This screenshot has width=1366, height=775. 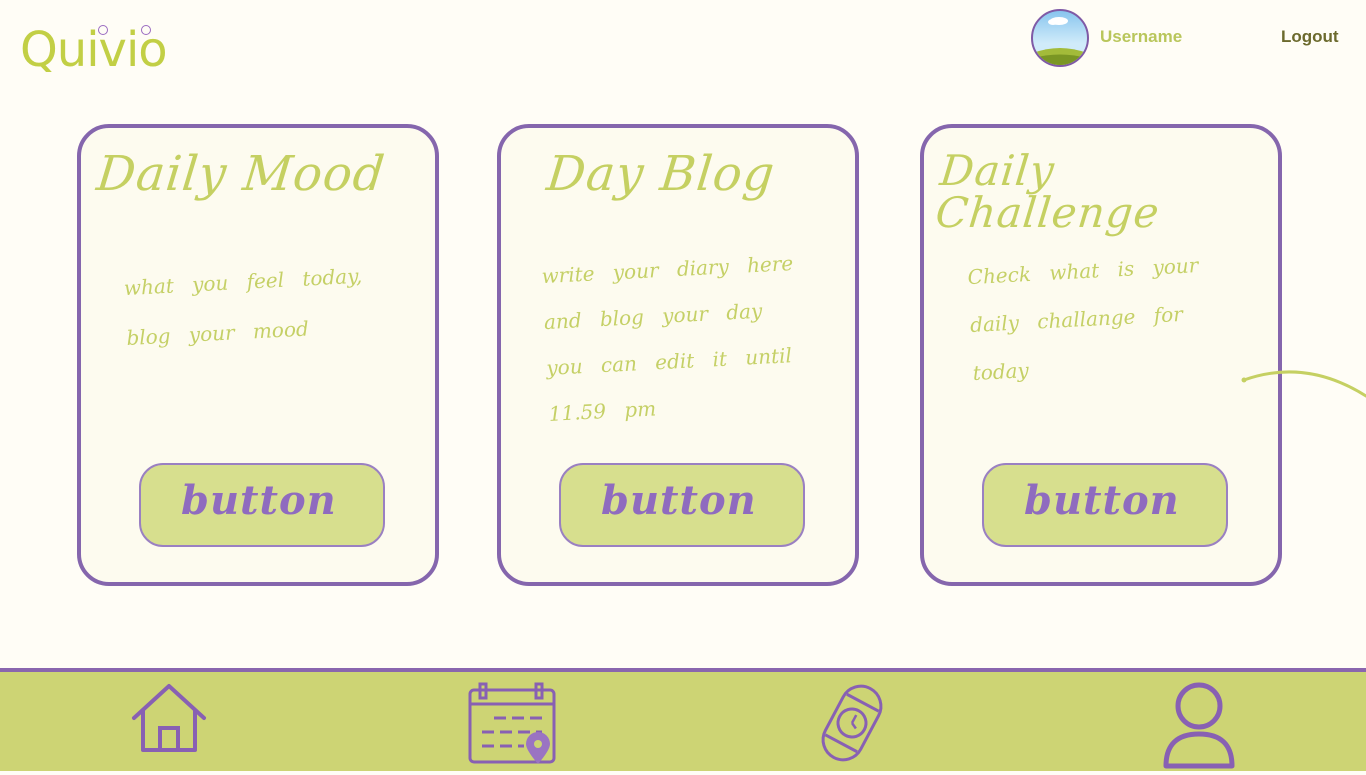 I want to click on daily-mood-button: button, so click(x=262, y=505).